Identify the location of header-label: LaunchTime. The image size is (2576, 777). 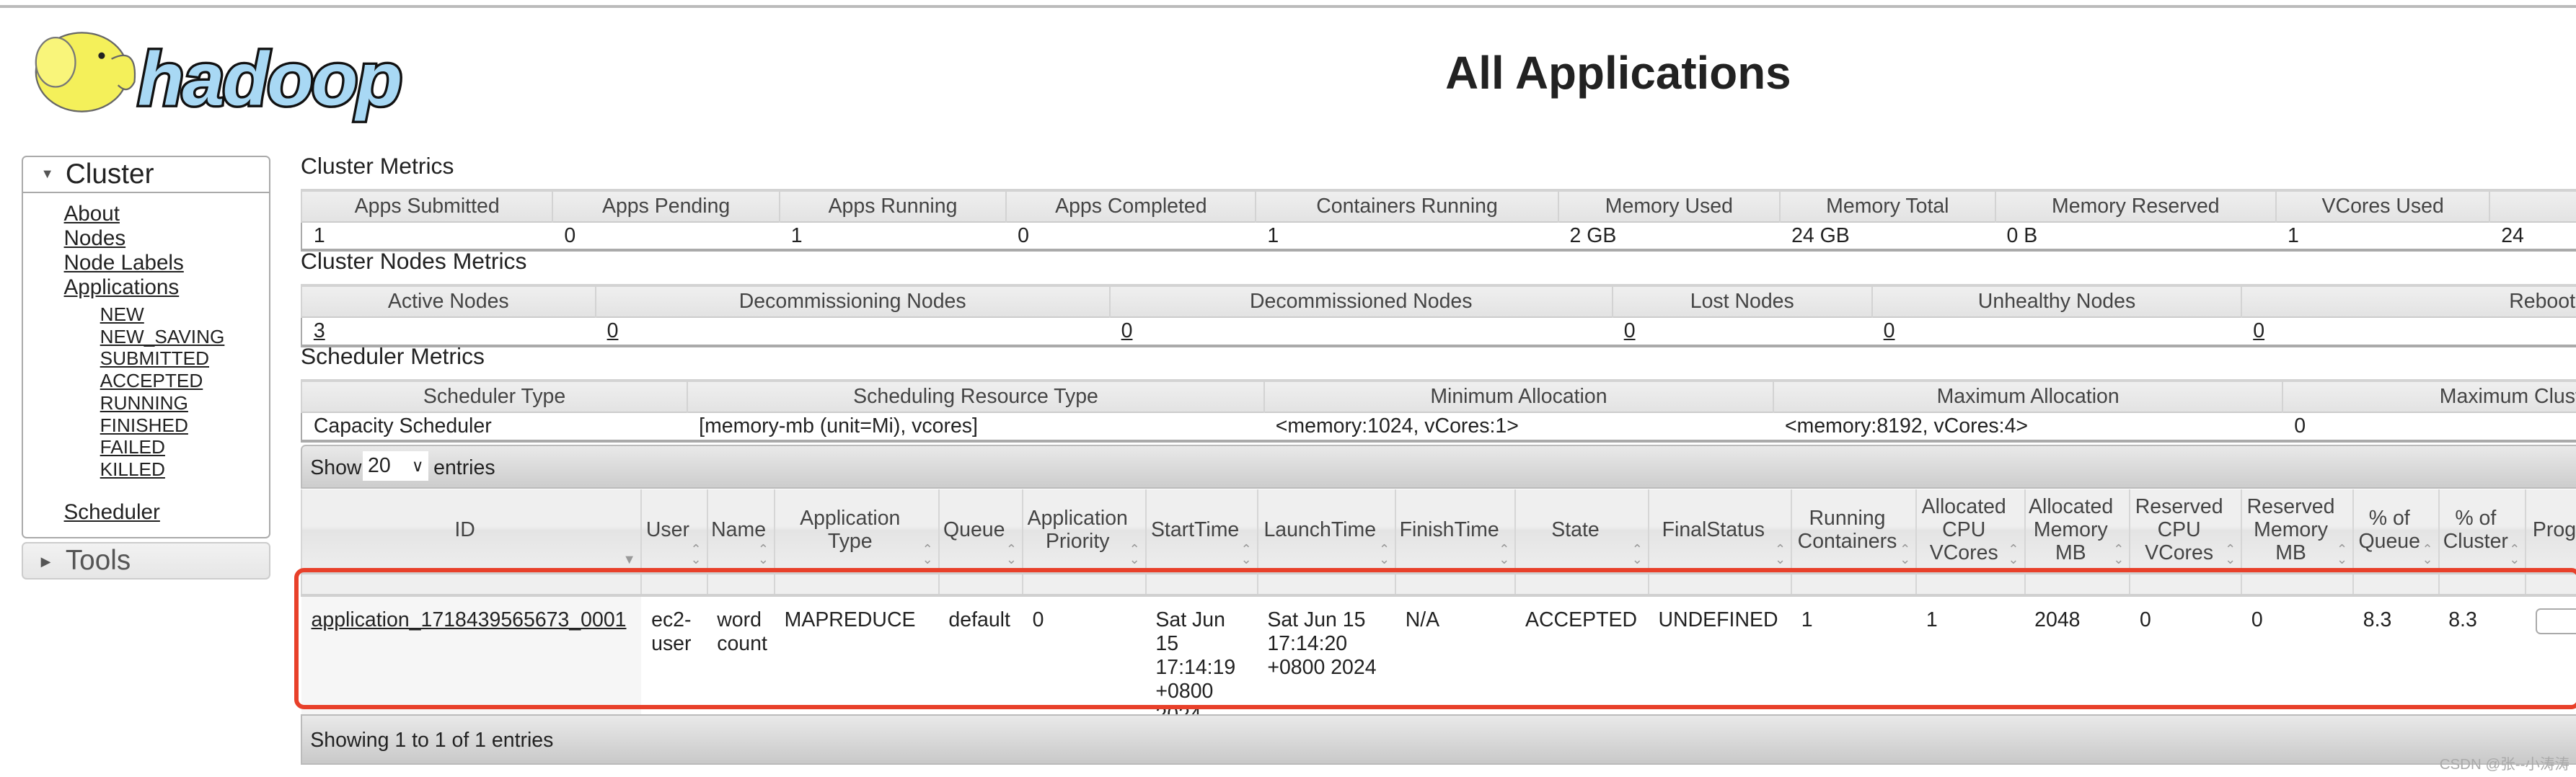
(1320, 529).